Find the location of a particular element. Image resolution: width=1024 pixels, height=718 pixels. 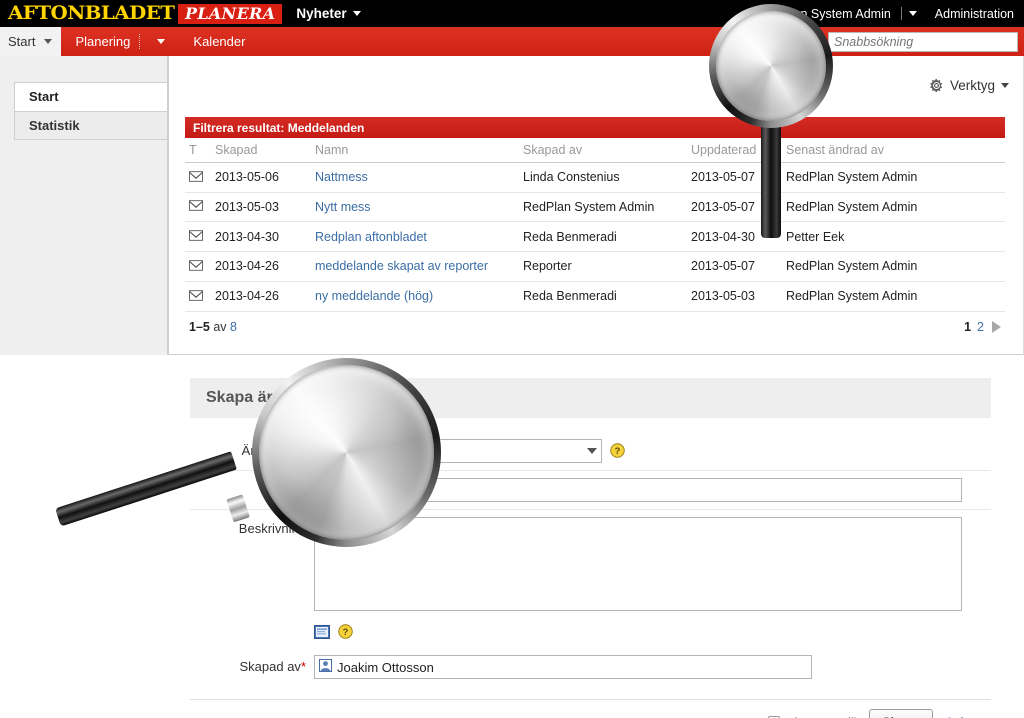

nav-item-start: Start is located at coordinates (31, 41).